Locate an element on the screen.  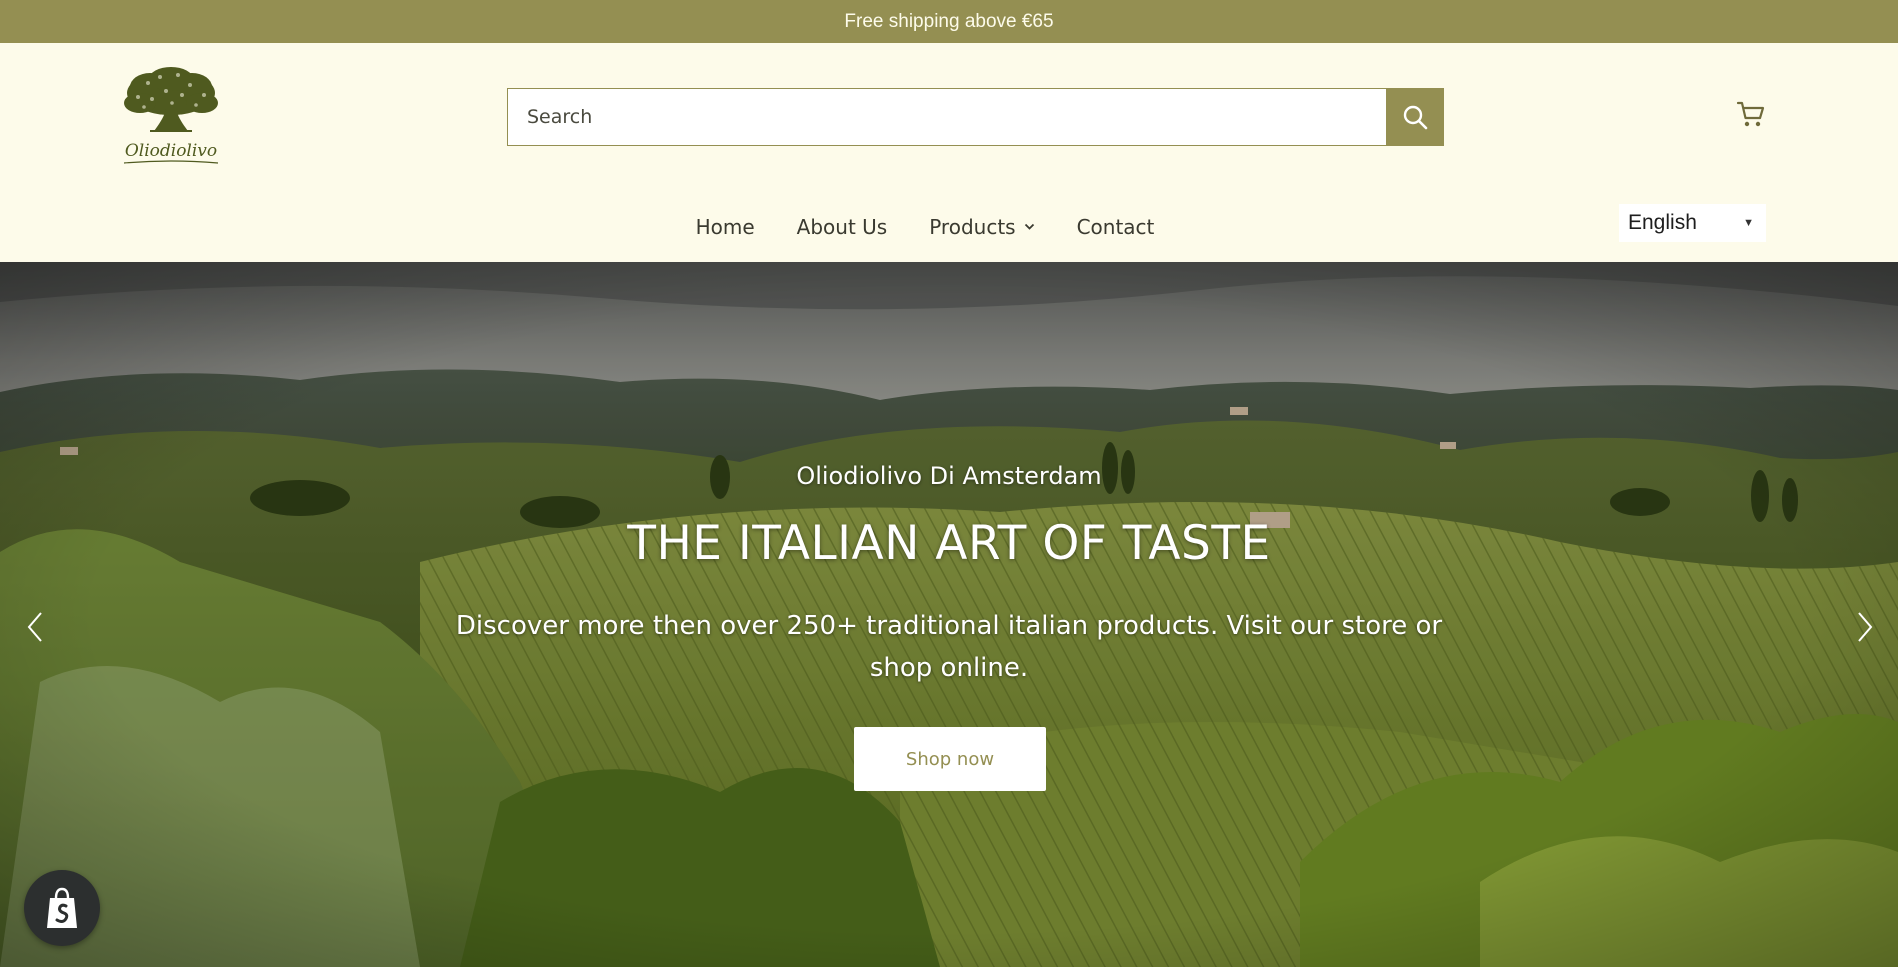
language-select: English ▼ is located at coordinates (1692, 223).